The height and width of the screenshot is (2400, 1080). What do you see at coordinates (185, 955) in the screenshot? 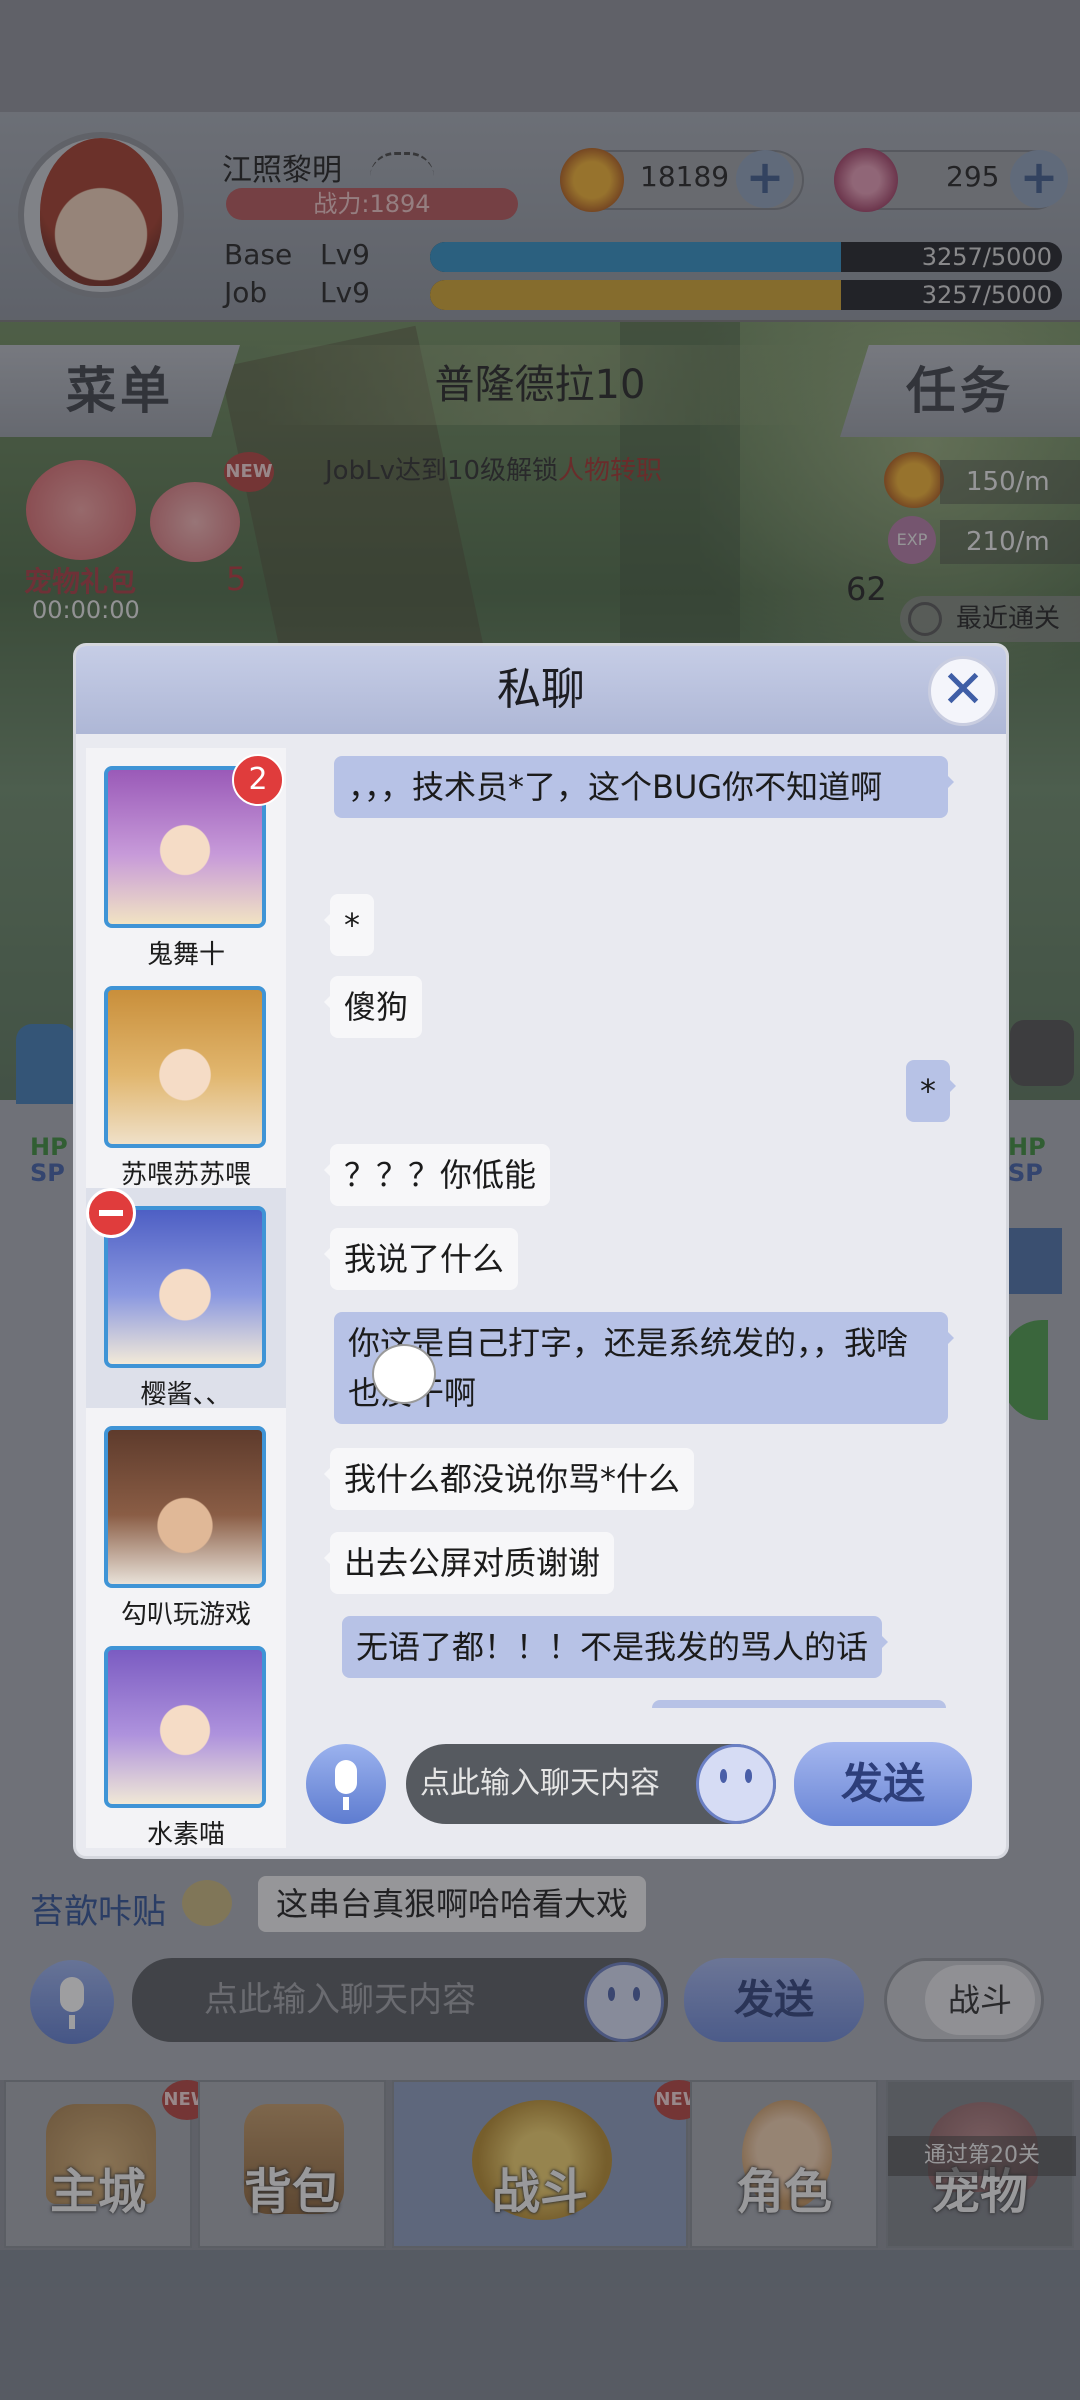
I see `contact-name: 鬼舞十` at bounding box center [185, 955].